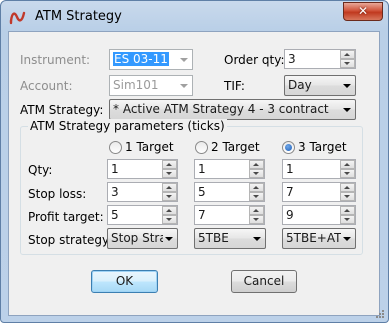 The image size is (389, 323). I want to click on target-2-profit-target-value: 7, so click(202, 215).